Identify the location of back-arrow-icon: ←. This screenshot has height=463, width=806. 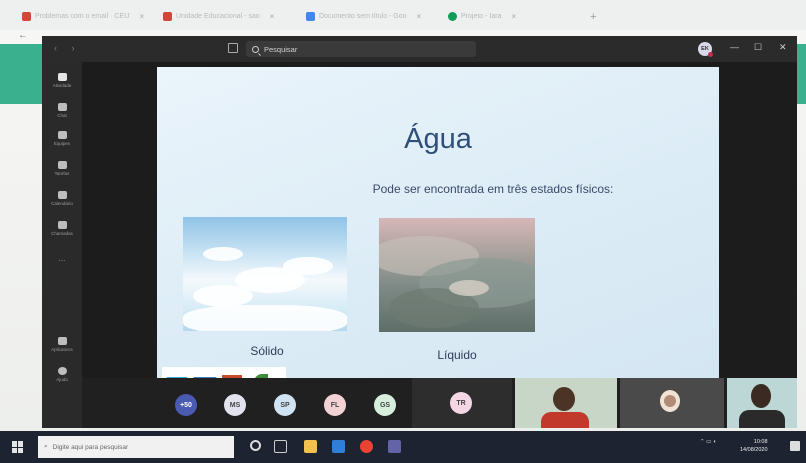
(23, 35).